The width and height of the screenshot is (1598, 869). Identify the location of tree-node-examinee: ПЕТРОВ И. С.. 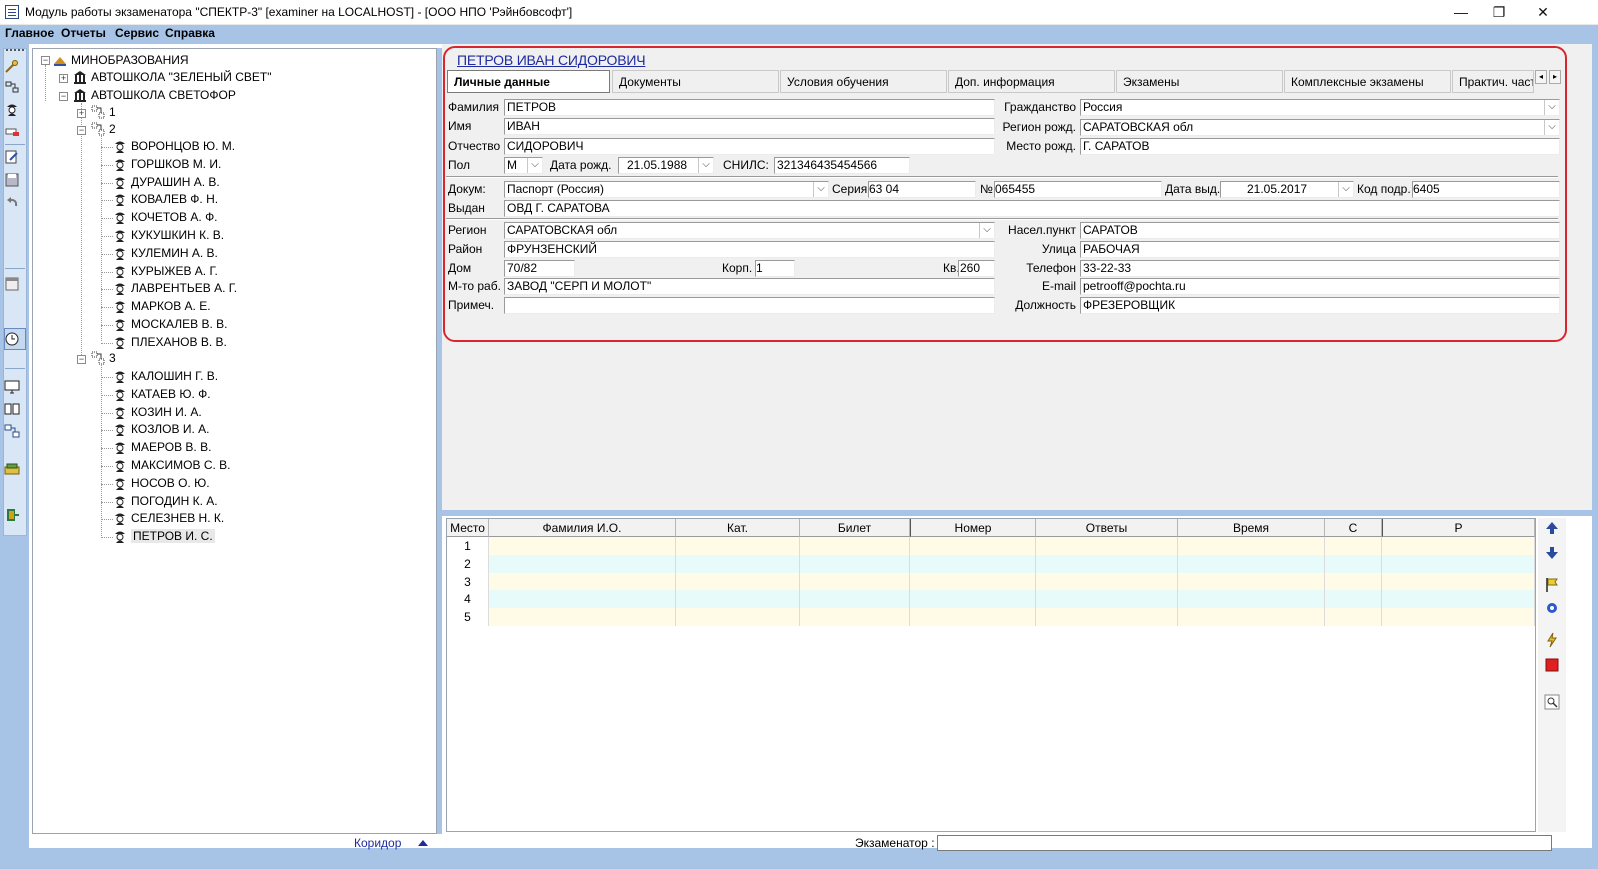
(164, 536).